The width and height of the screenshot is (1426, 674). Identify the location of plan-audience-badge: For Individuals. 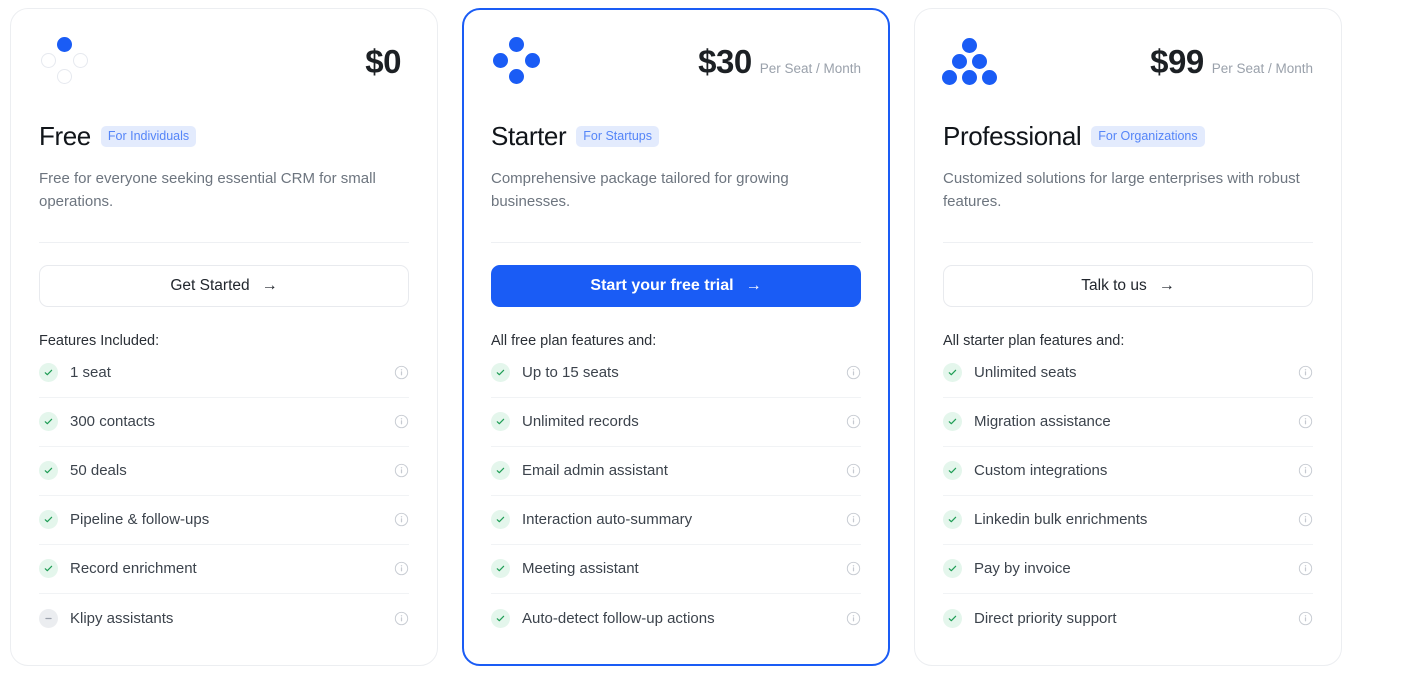
(148, 136).